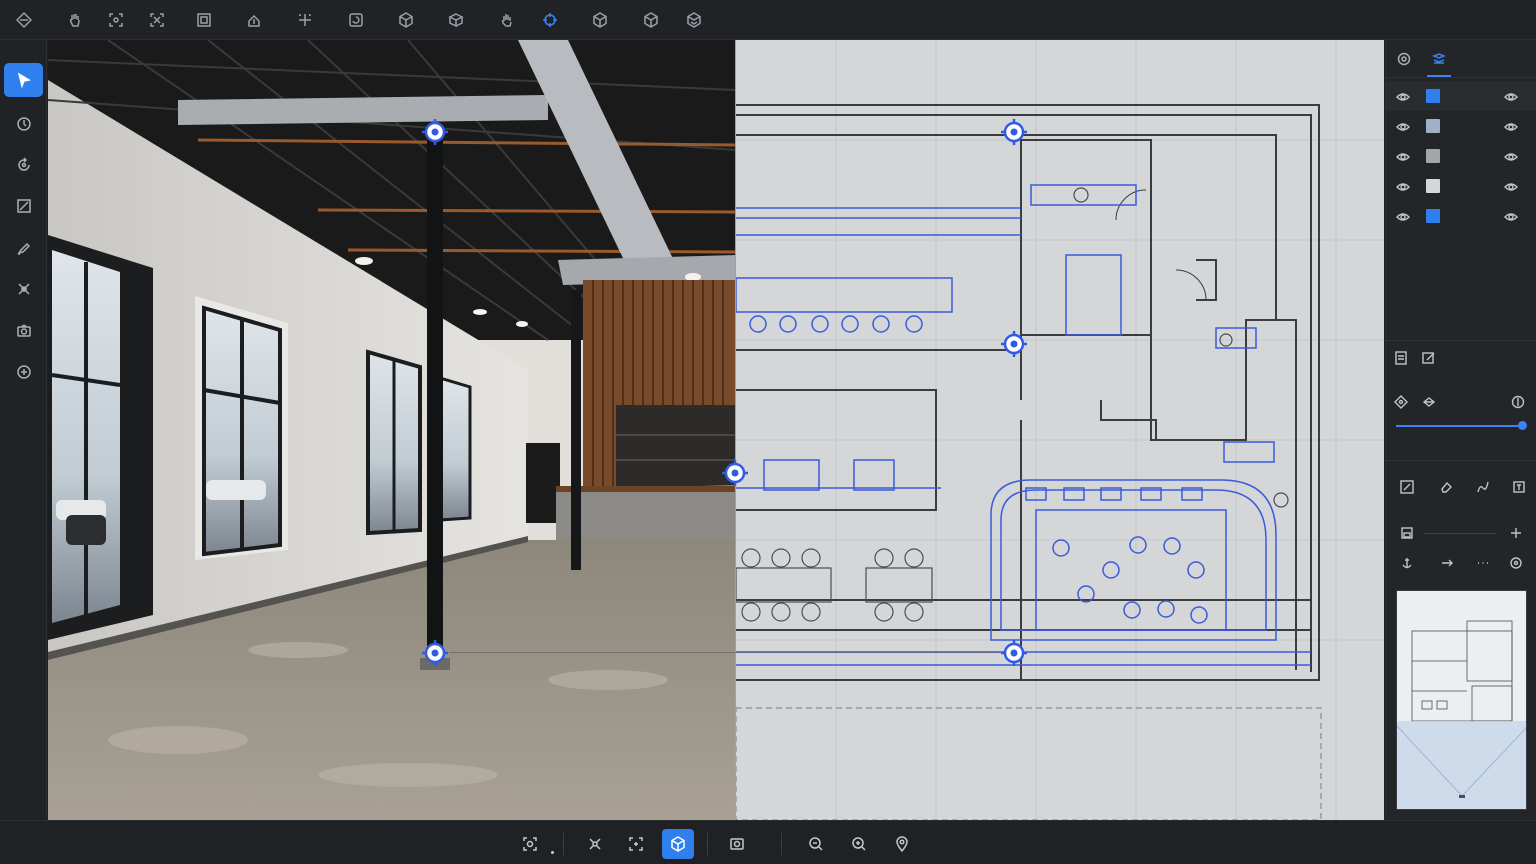  I want to click on image-edit-icon, so click(23, 206).